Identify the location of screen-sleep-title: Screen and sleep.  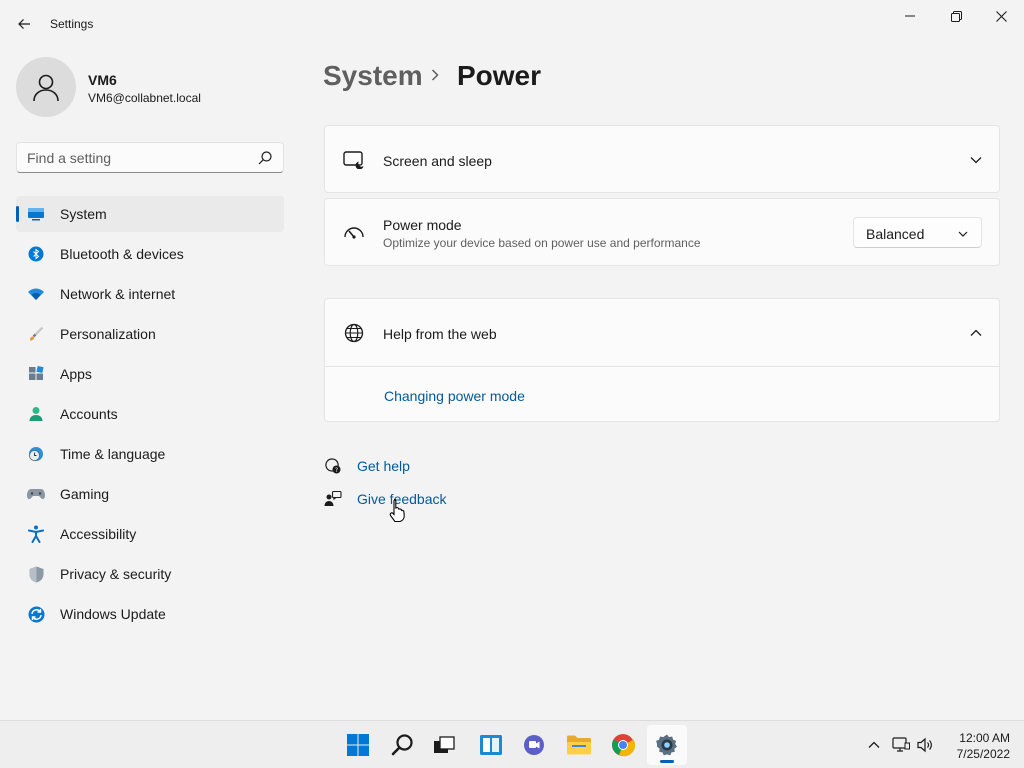
(437, 161).